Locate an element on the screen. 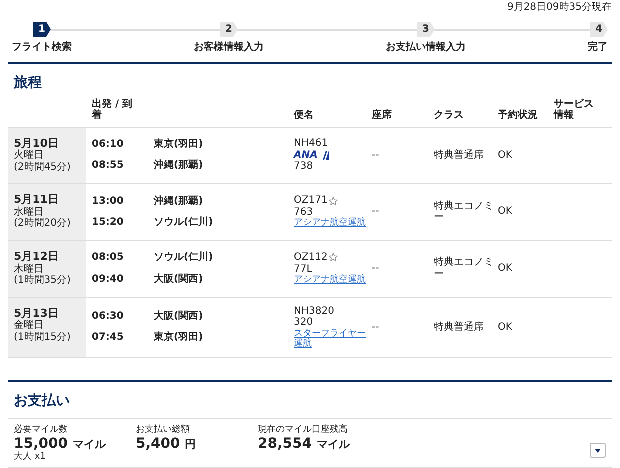 Image resolution: width=620 pixels, height=468 pixels. departure-time: 06:30 is located at coordinates (108, 316).